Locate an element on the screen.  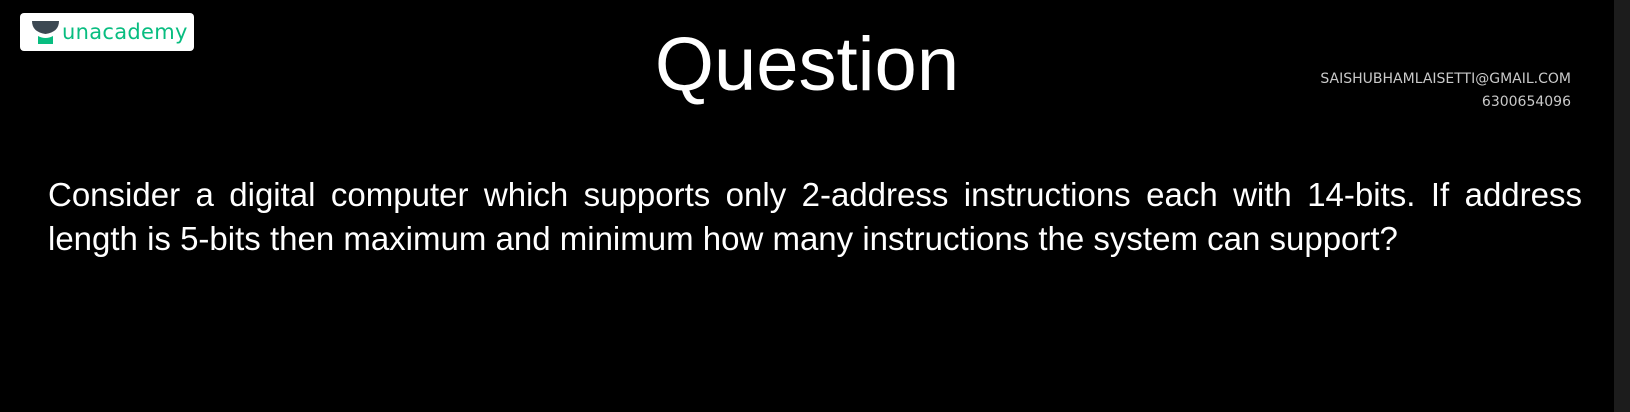
watermark: SAISHUBHAMLAISETTI@GMAIL.COM 6300654096 is located at coordinates (1445, 91).